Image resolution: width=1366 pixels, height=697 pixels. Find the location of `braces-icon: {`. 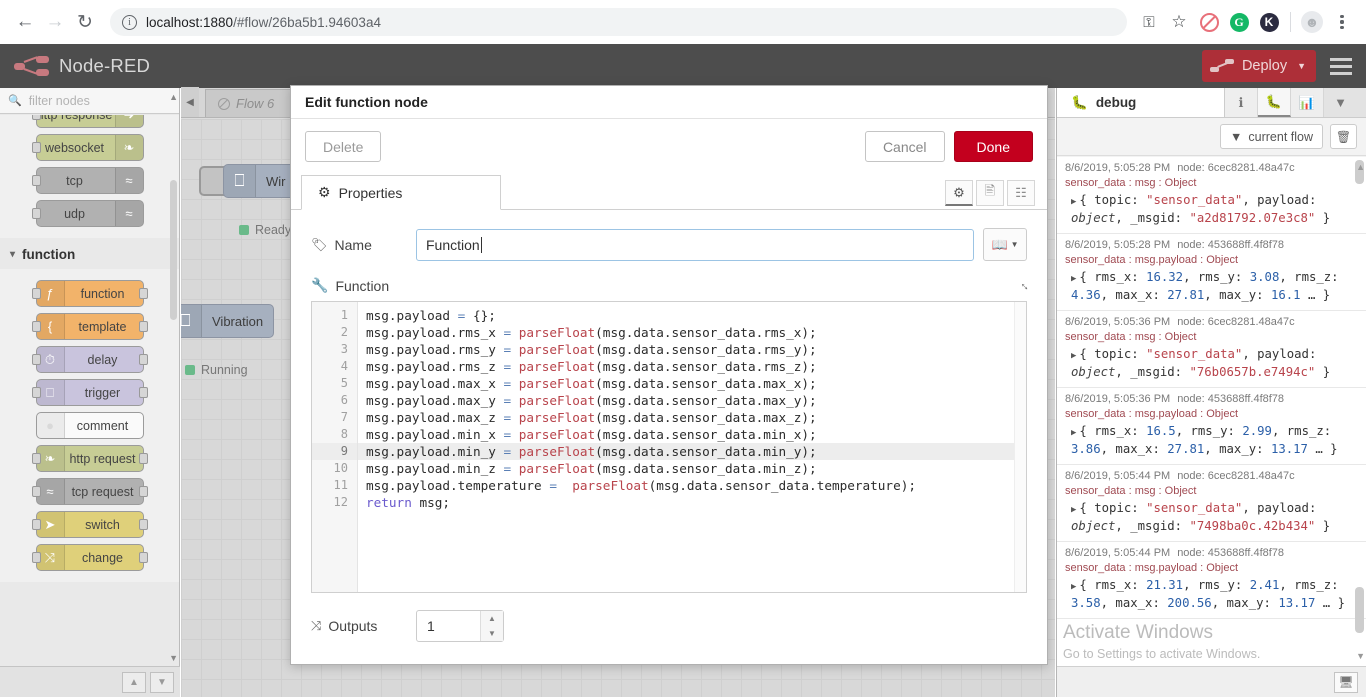

braces-icon: { is located at coordinates (50, 326).